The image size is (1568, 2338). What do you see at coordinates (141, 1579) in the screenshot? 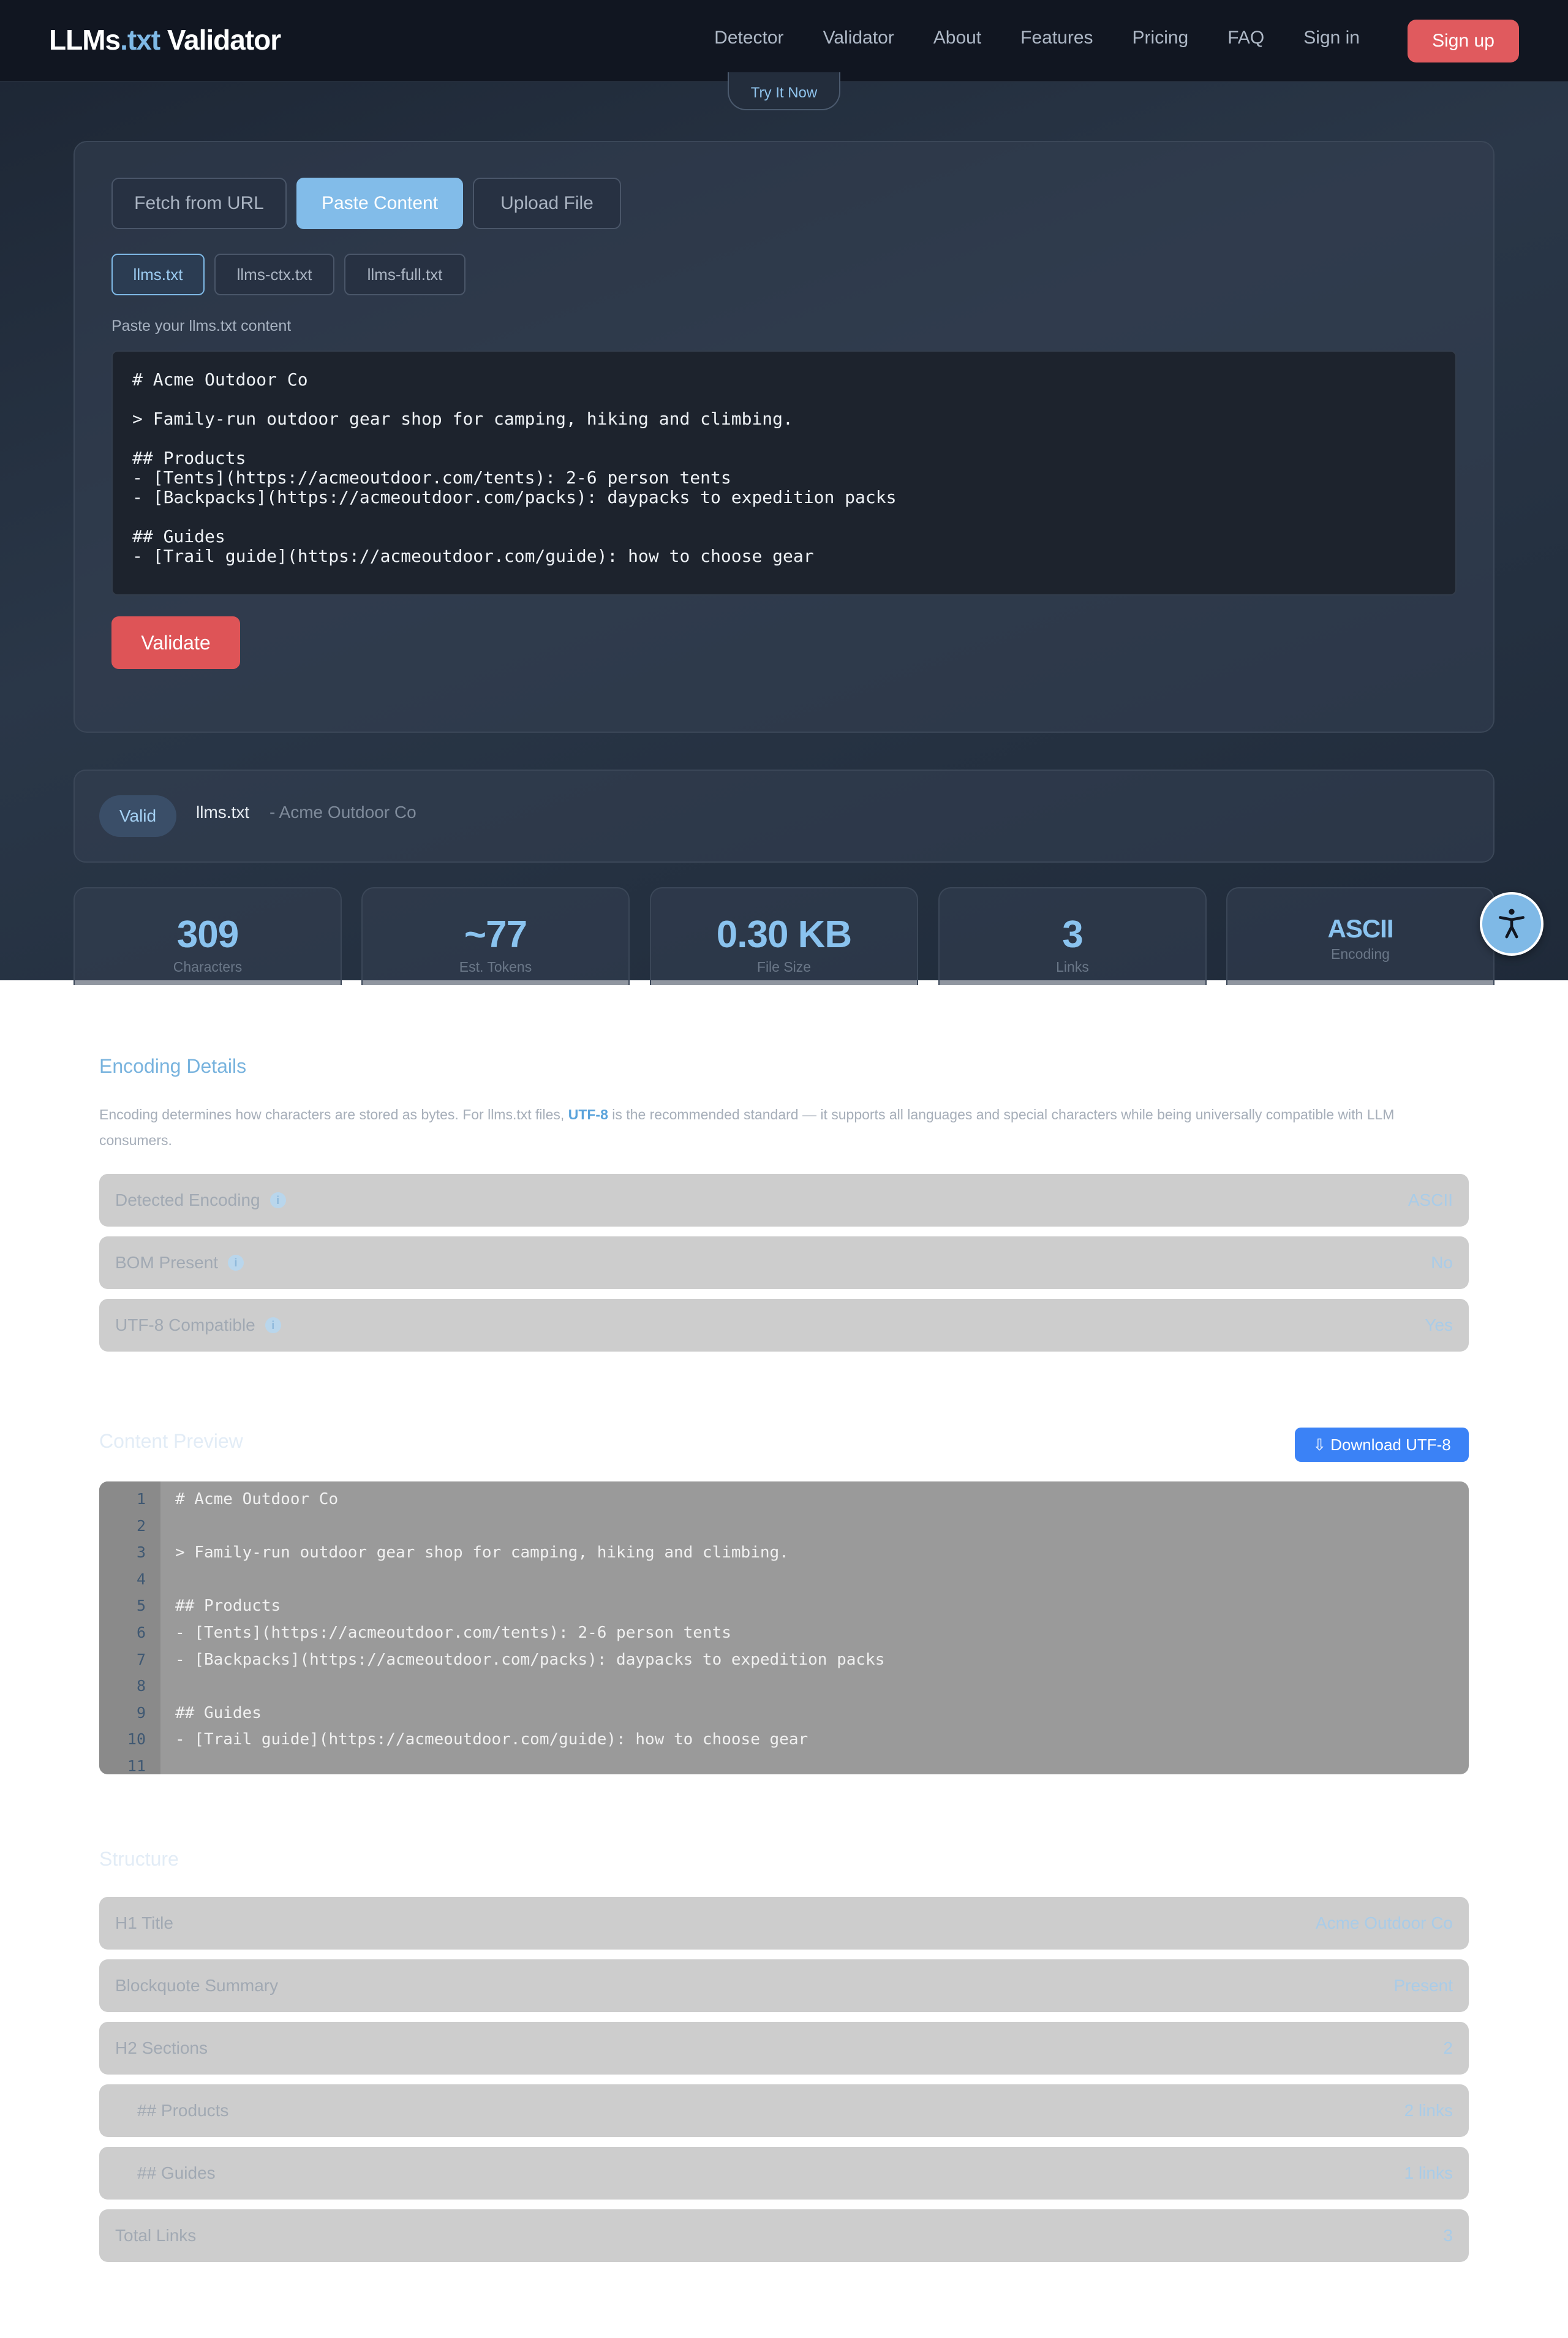
I see `line-number: 4` at bounding box center [141, 1579].